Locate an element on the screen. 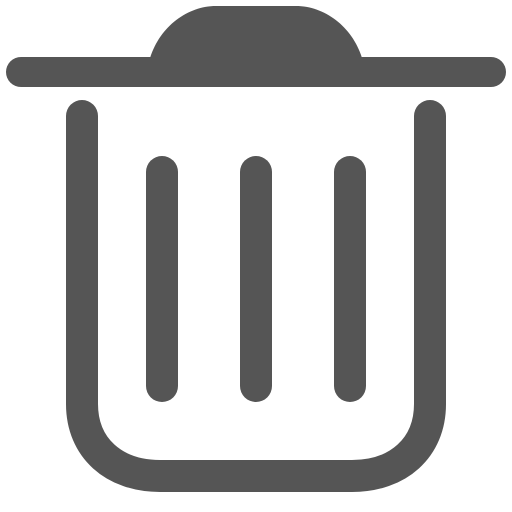 This screenshot has height=512, width=512. trash-lid-bar is located at coordinates (256, 72).